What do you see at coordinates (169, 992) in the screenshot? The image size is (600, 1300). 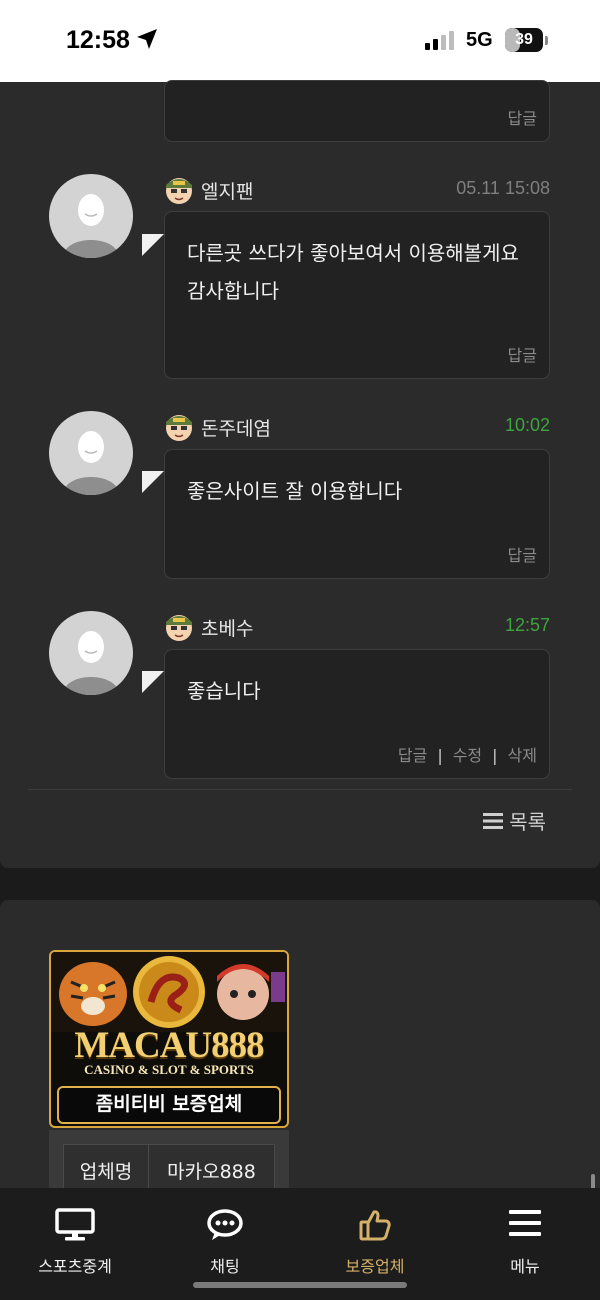 I see `banner-artwork` at bounding box center [169, 992].